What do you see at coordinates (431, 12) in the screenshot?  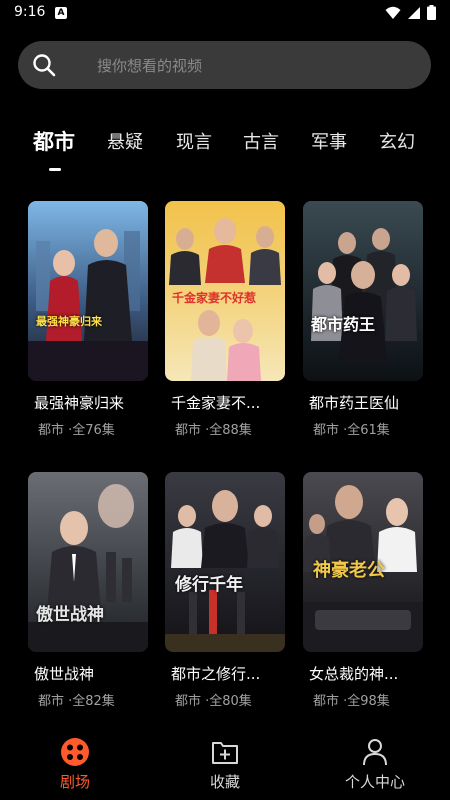 I see `battery-icon` at bounding box center [431, 12].